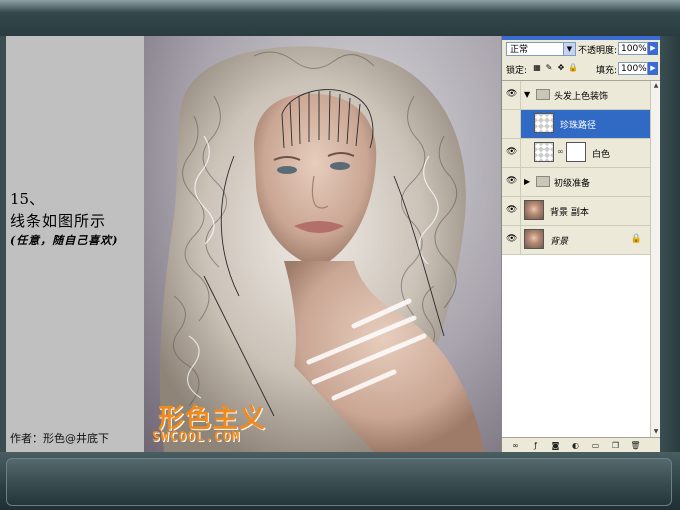 The image size is (680, 510). I want to click on fill-label: 填充:, so click(607, 71).